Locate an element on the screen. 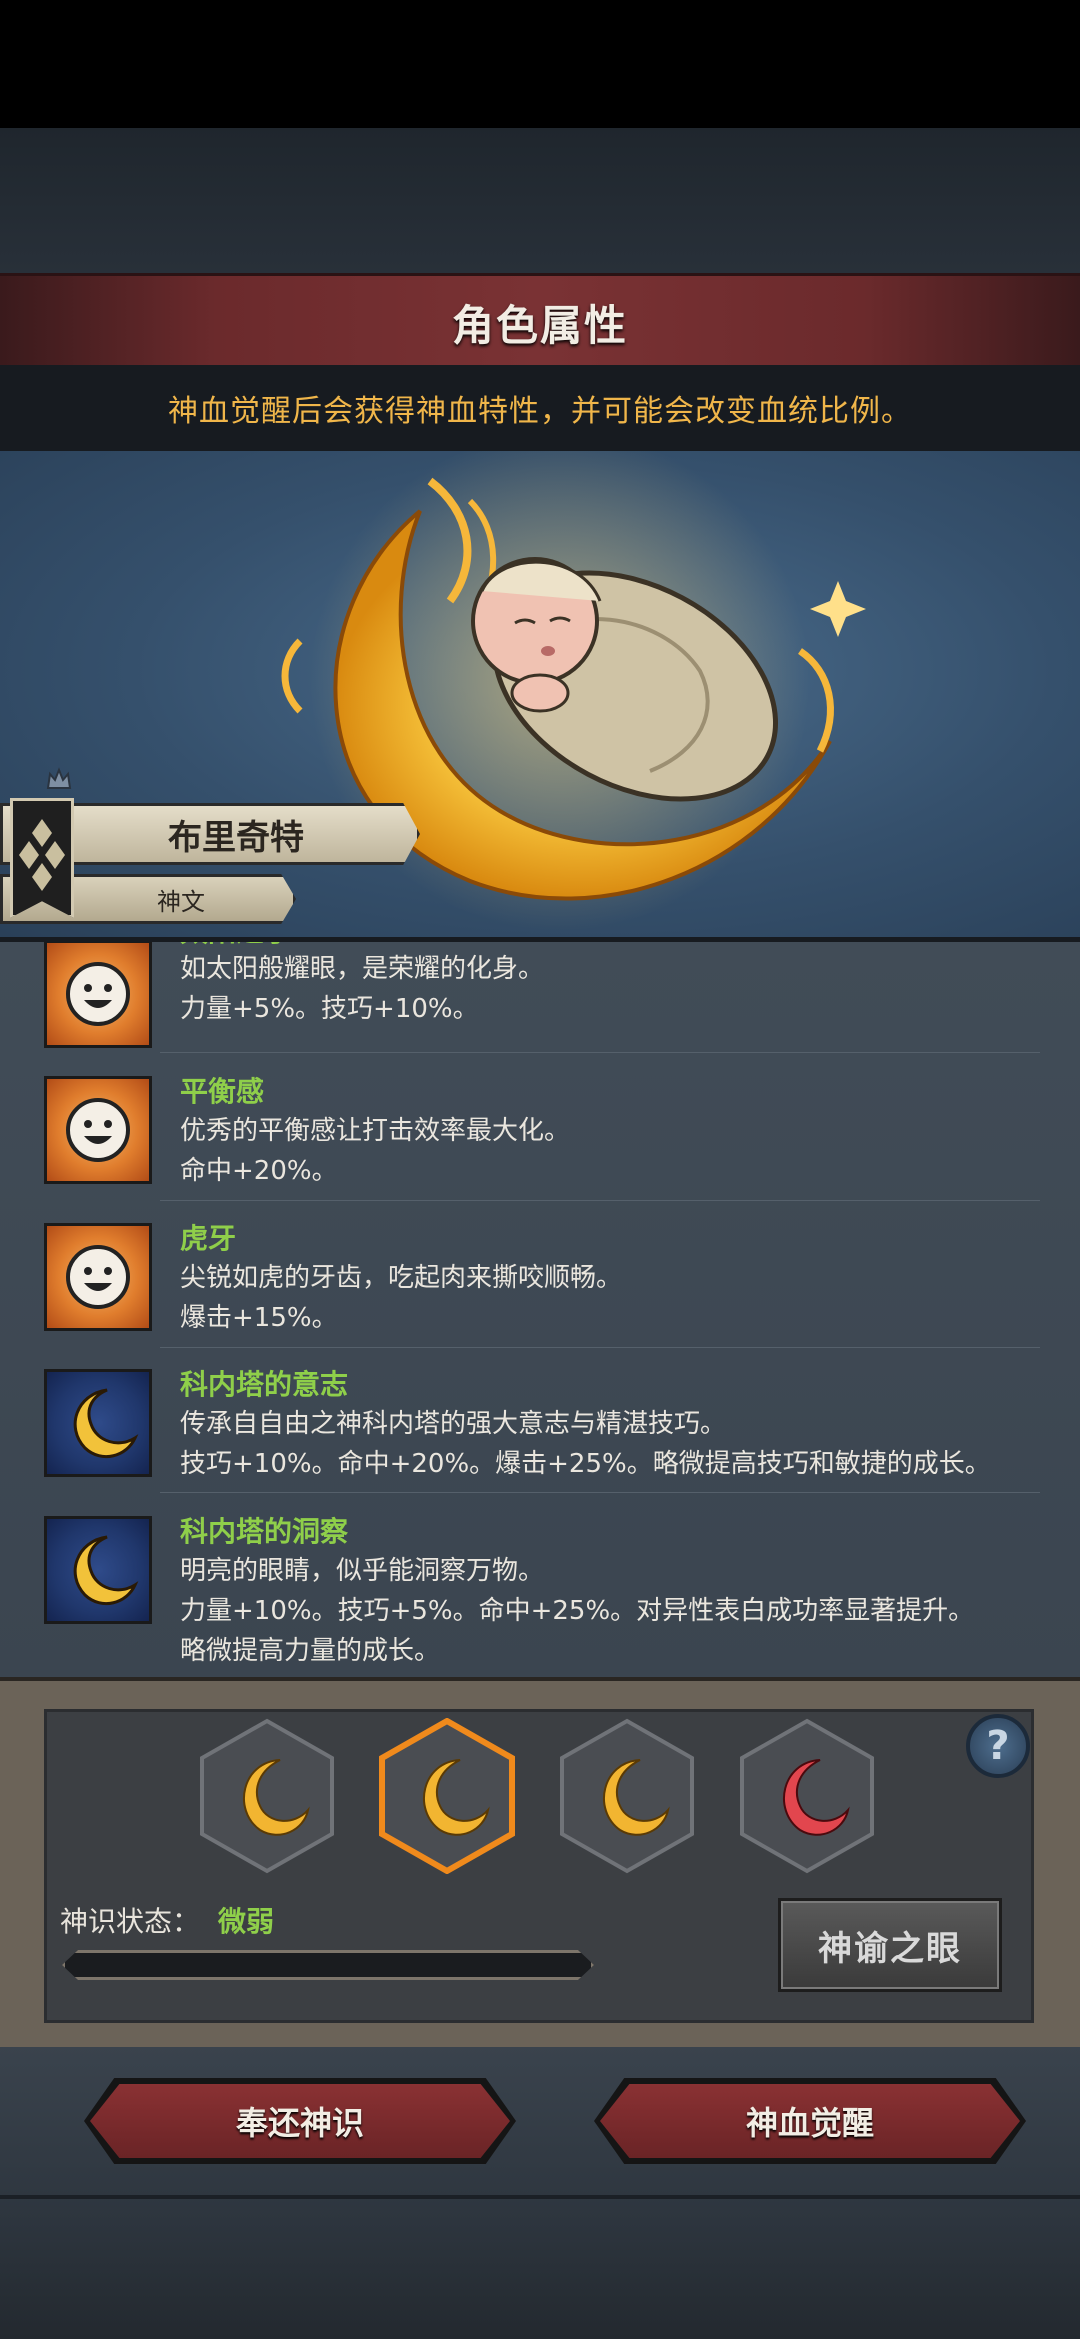 This screenshot has width=1080, height=2339. diamond-banner-icon is located at coordinates (42, 858).